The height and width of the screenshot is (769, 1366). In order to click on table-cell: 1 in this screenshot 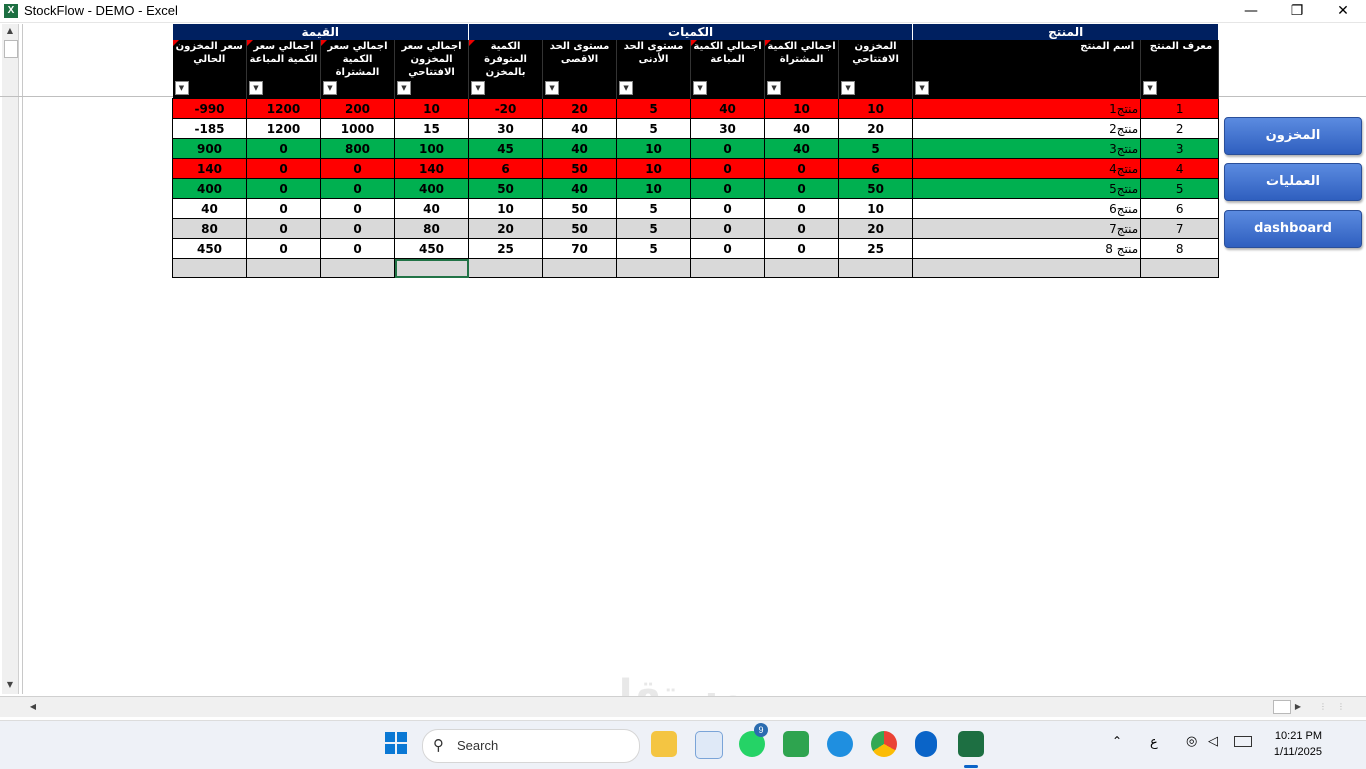, I will do `click(1180, 108)`.